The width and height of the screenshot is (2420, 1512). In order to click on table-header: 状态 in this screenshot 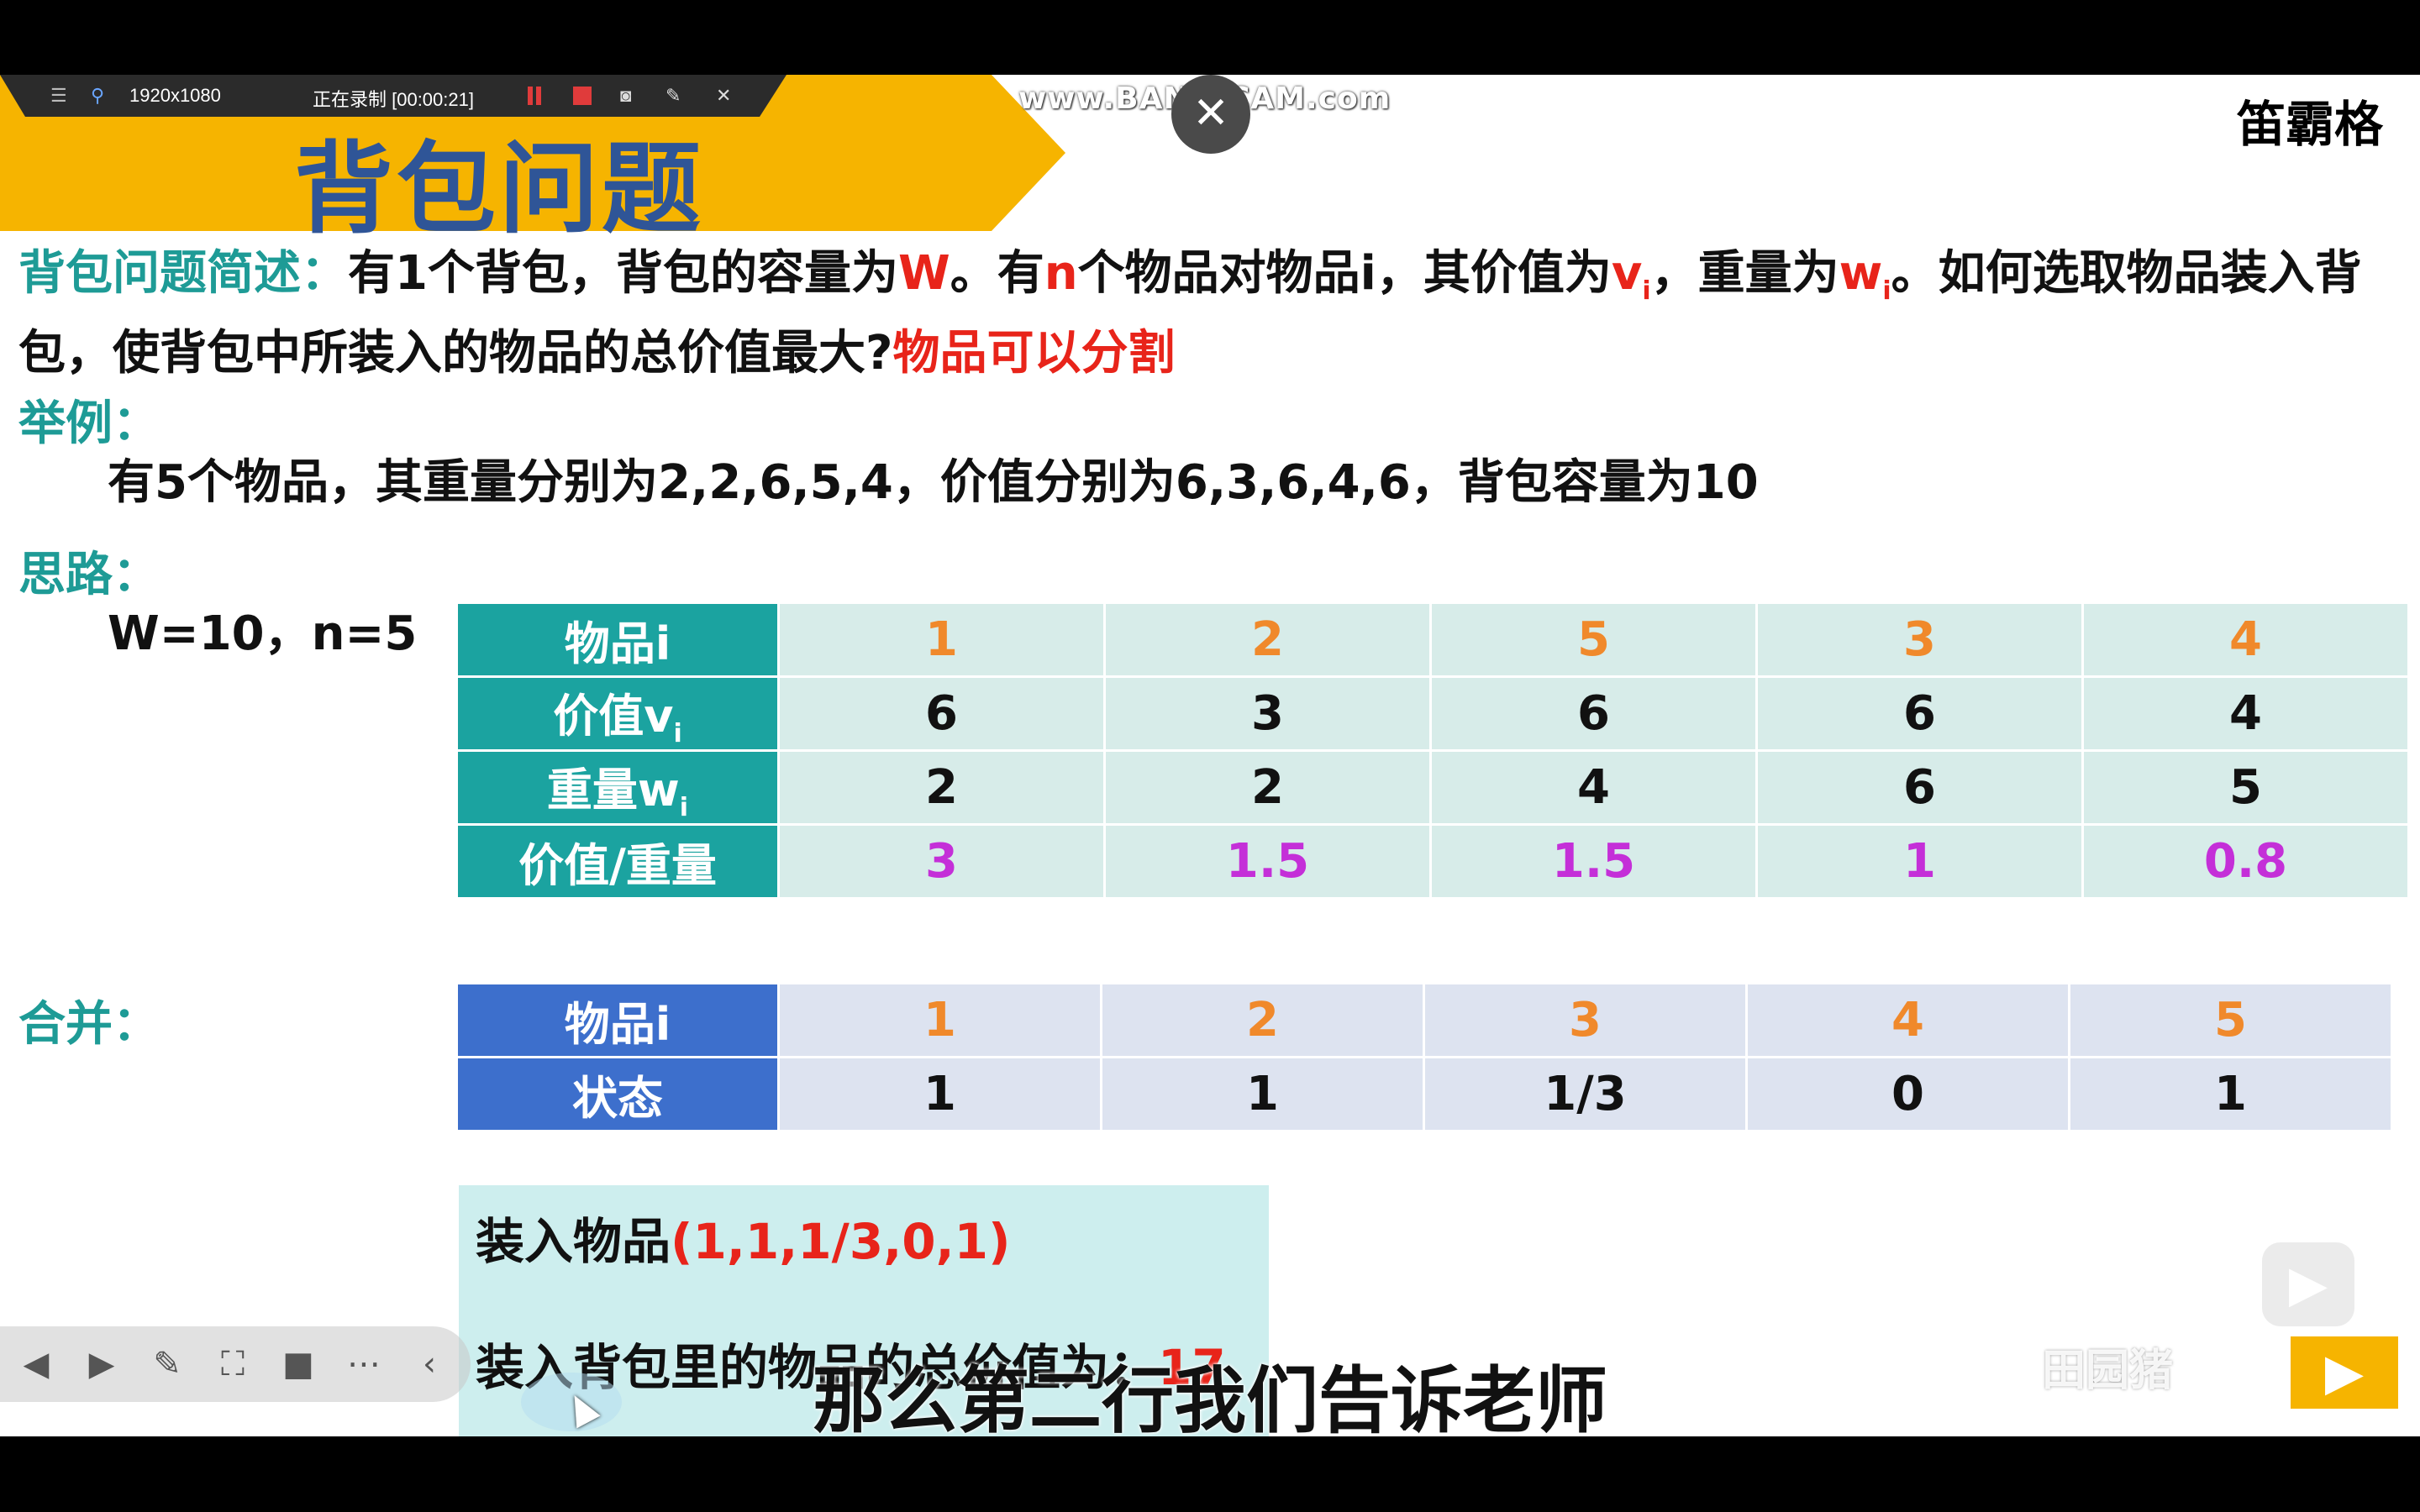, I will do `click(617, 1094)`.